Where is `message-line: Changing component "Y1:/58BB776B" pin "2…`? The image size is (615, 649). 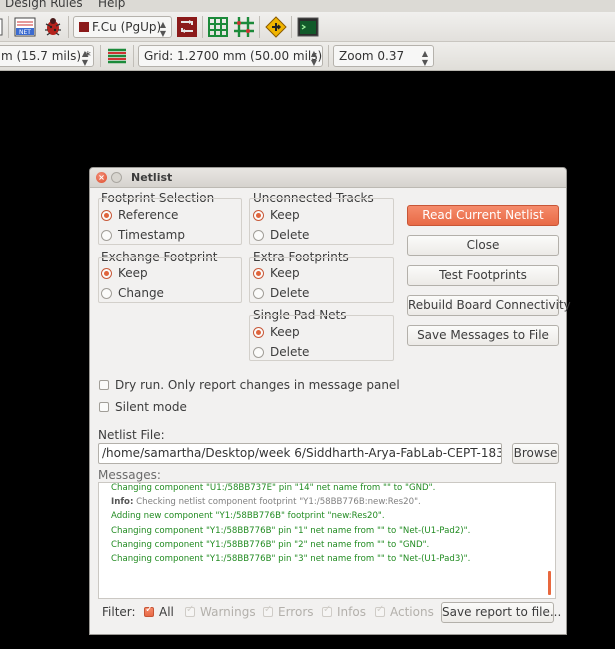 message-line: Changing component "Y1:/58BB776B" pin "2… is located at coordinates (270, 544).